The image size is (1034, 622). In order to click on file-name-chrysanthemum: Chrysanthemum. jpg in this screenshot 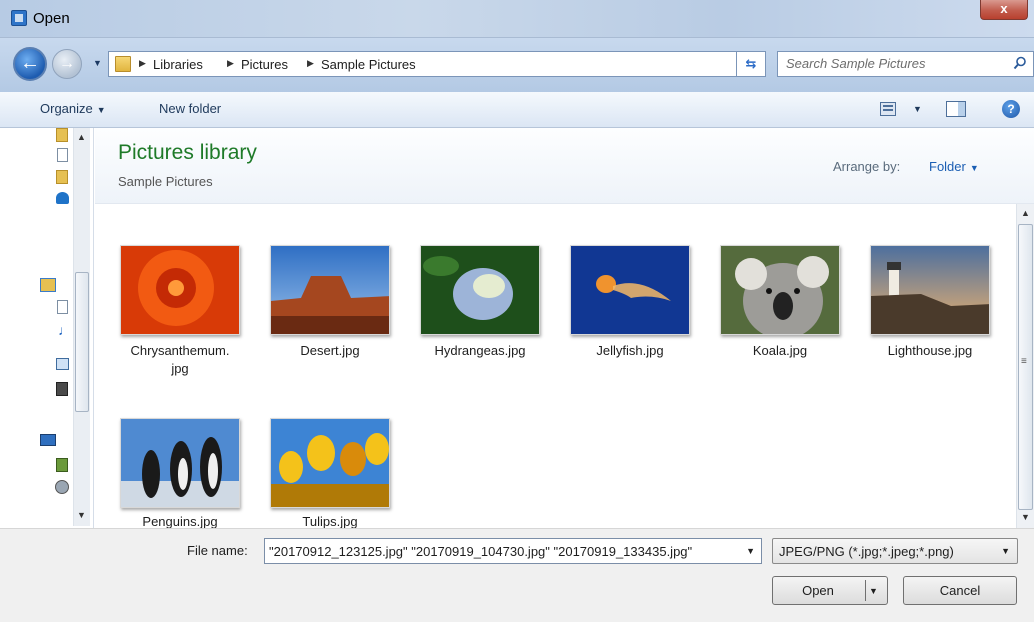, I will do `click(180, 360)`.